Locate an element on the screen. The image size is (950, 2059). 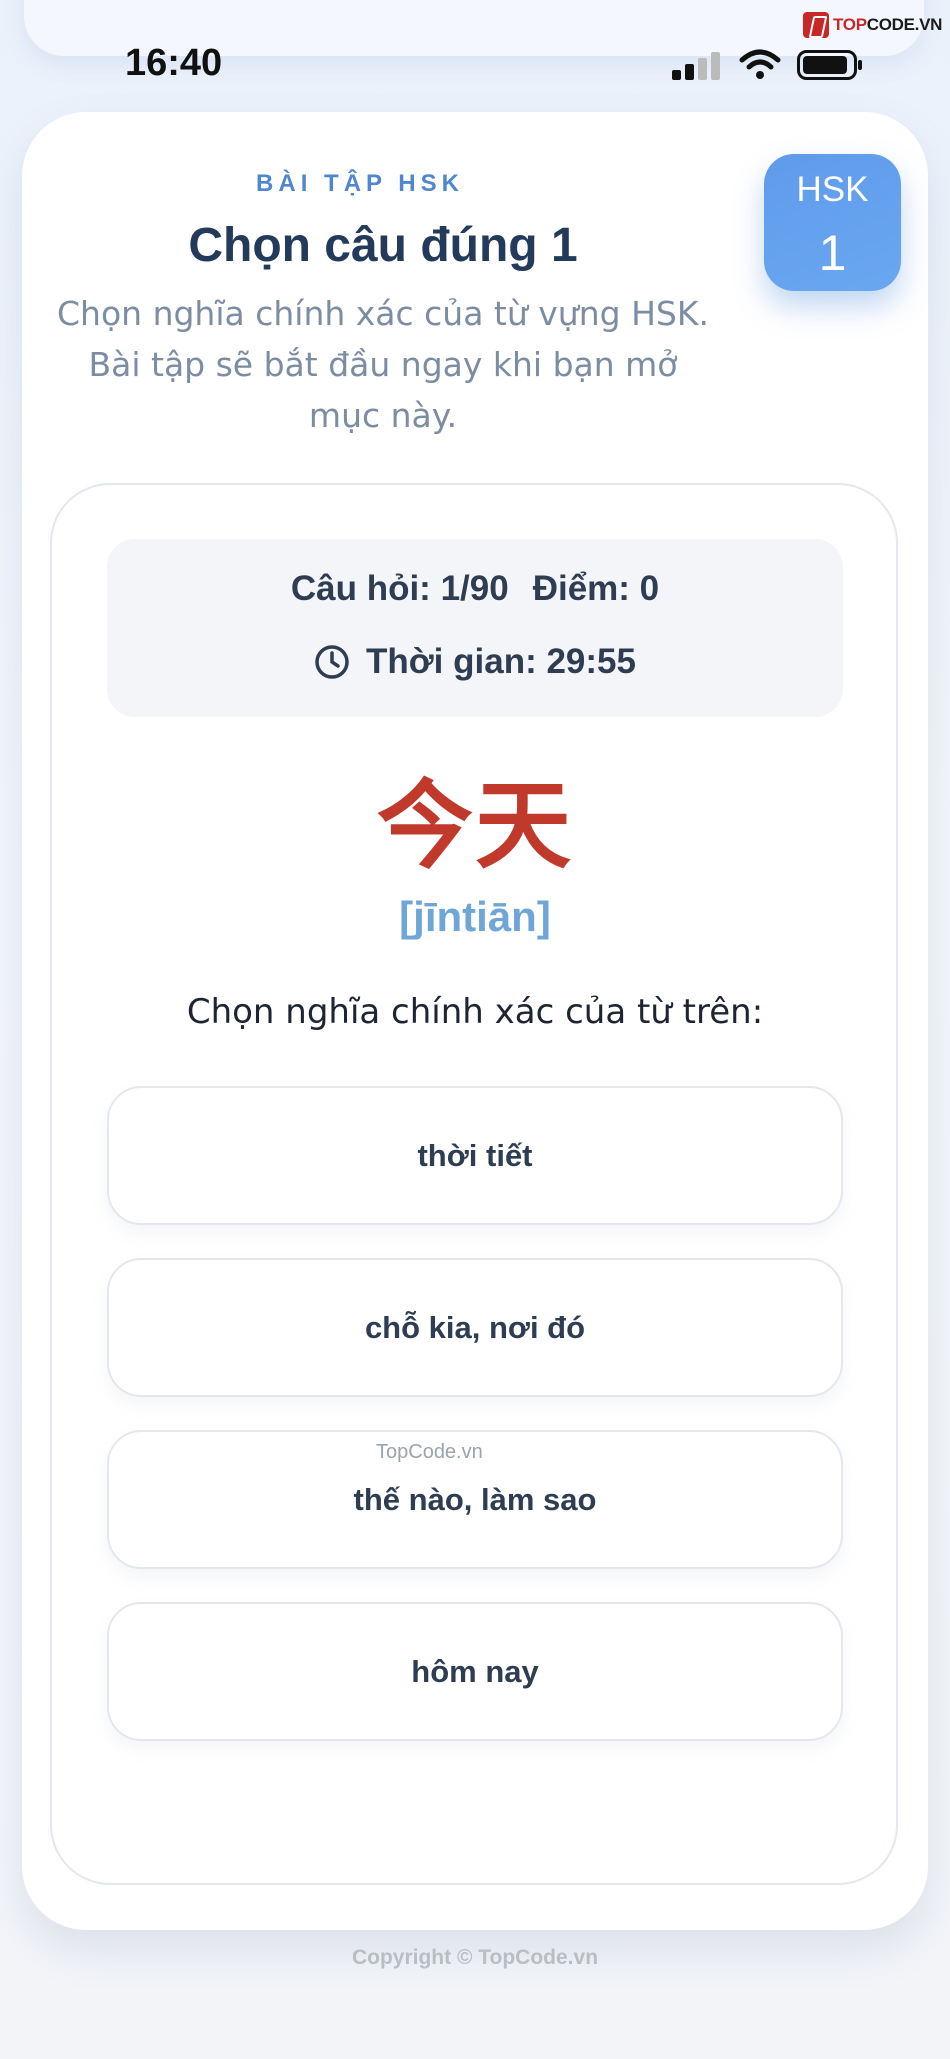
hsk-level-badge: HSK 1 is located at coordinates (832, 222).